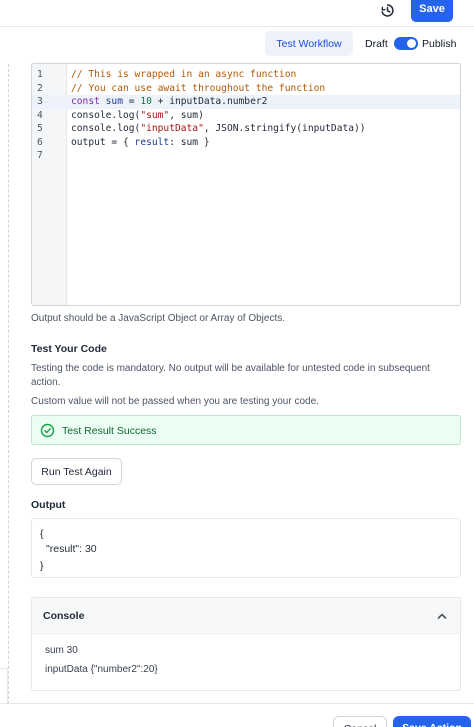 The image size is (474, 727). I want to click on console-log-line: sum 30, so click(61, 650).